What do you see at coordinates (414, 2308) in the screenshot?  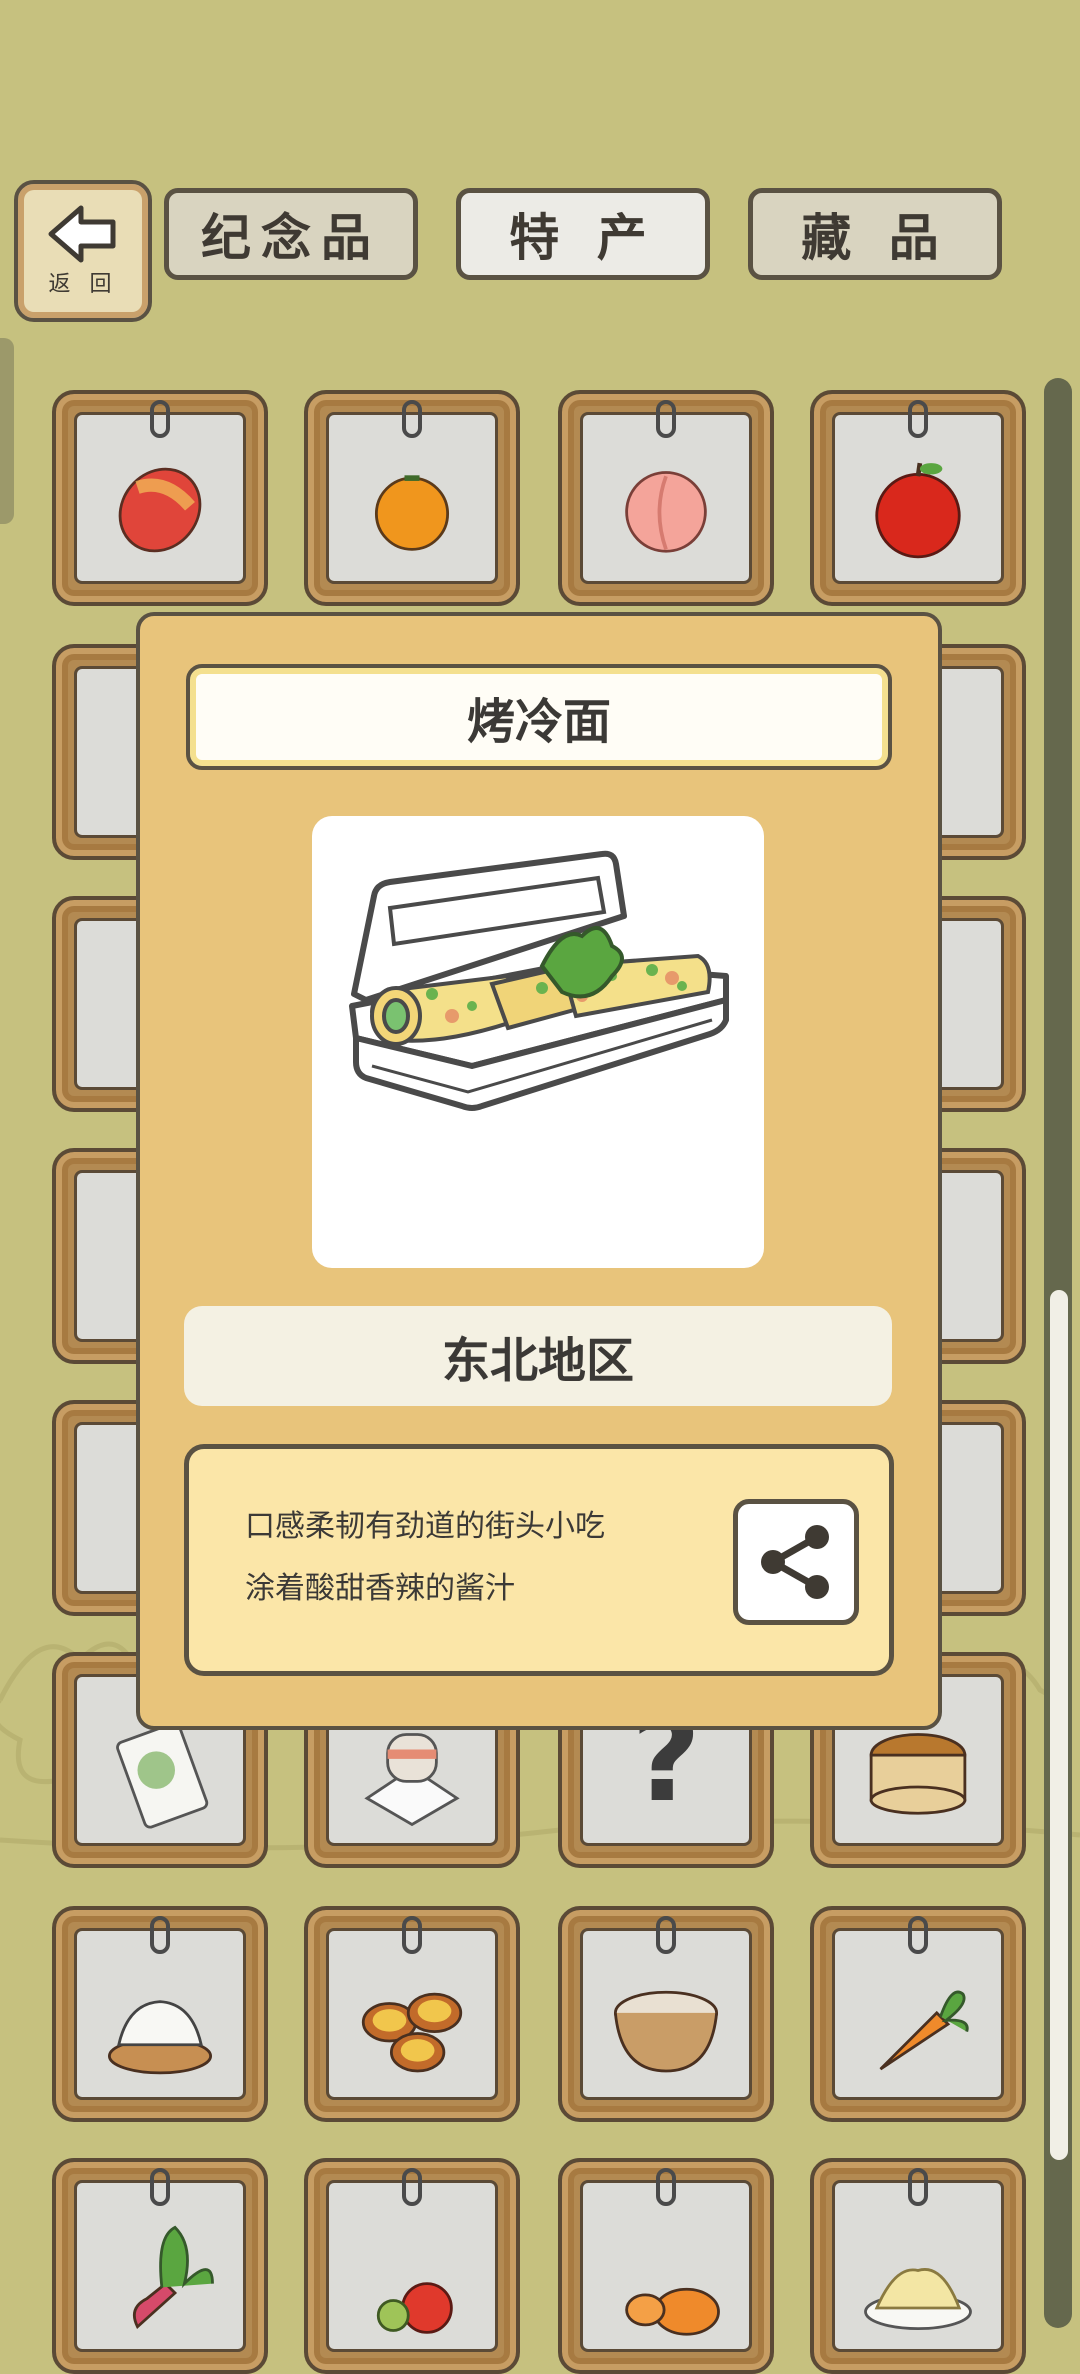 I see `tomatoes-icon` at bounding box center [414, 2308].